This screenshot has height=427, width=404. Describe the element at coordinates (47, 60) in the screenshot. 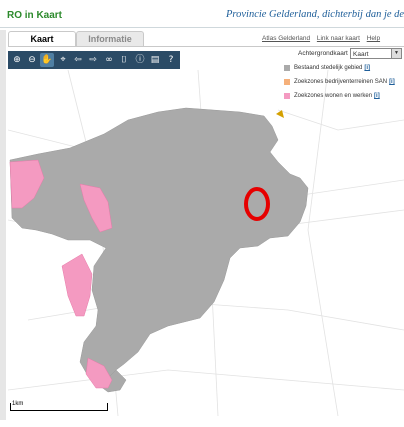

I see `pan-hand-icon: ✋` at that location.